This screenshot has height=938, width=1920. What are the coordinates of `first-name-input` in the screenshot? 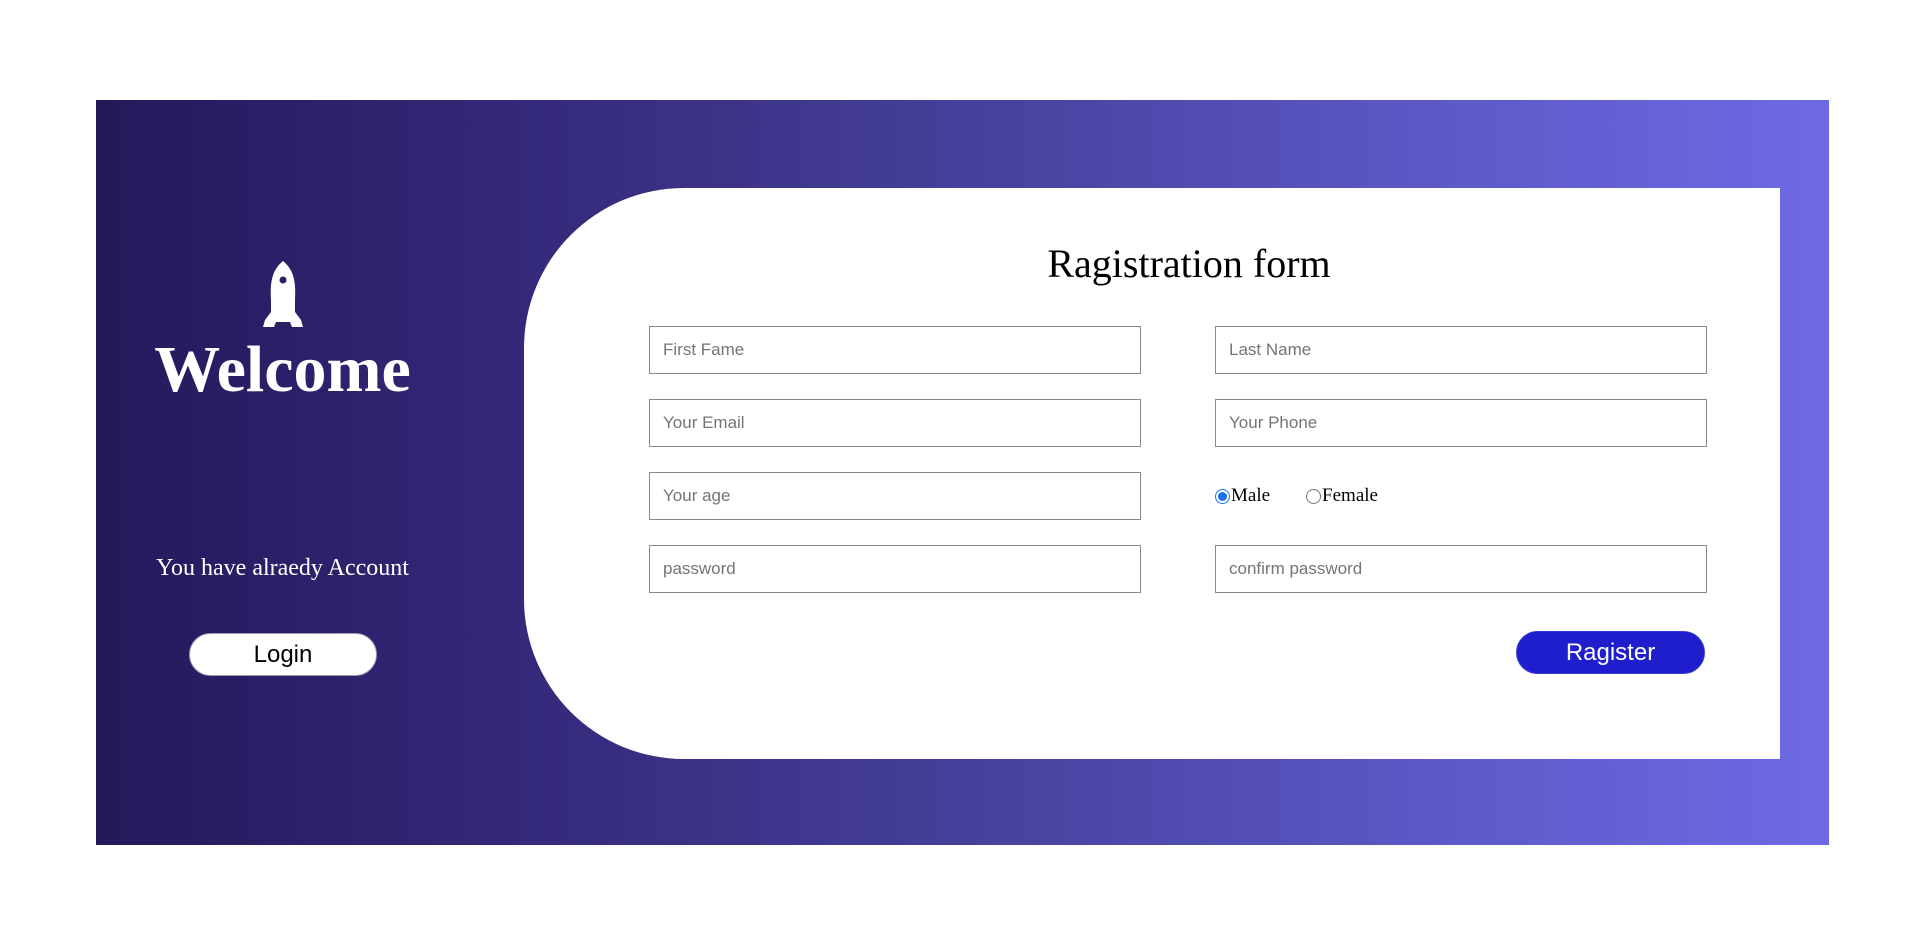 It's located at (895, 350).